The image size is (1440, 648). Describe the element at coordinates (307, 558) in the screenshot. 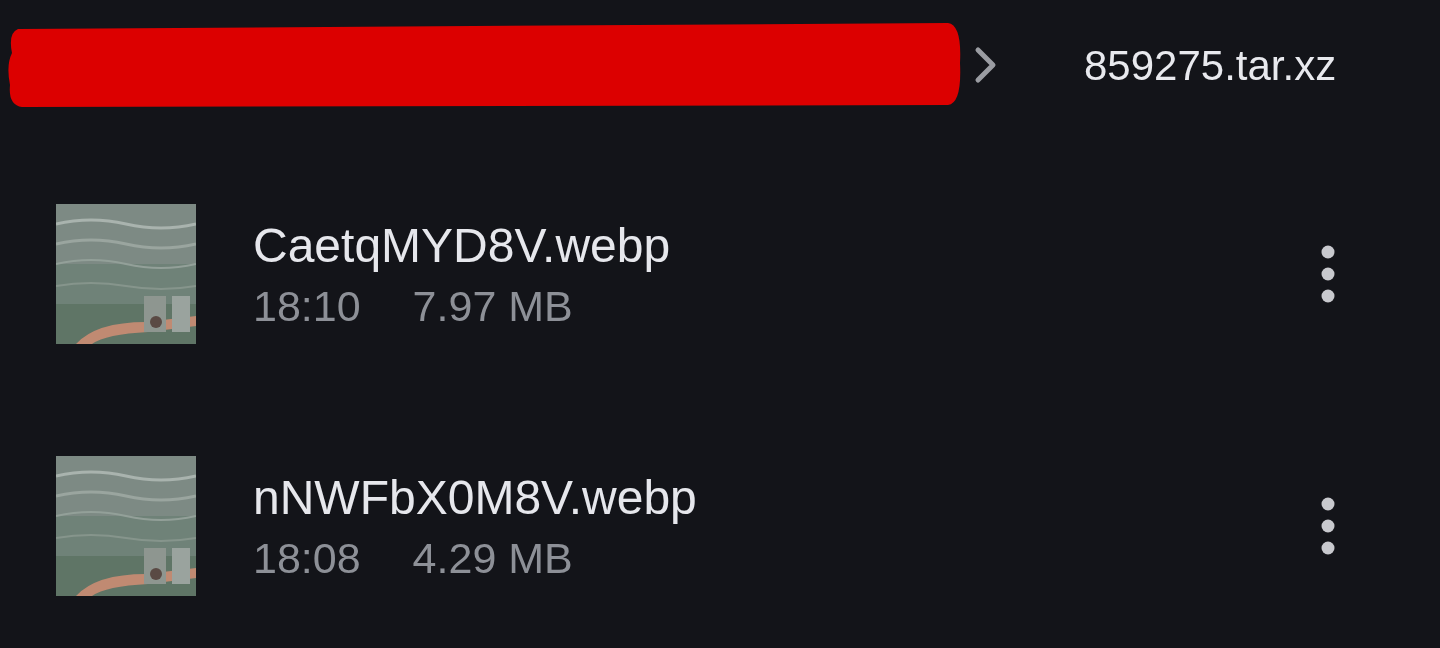

I see `file-time: 18:08` at that location.